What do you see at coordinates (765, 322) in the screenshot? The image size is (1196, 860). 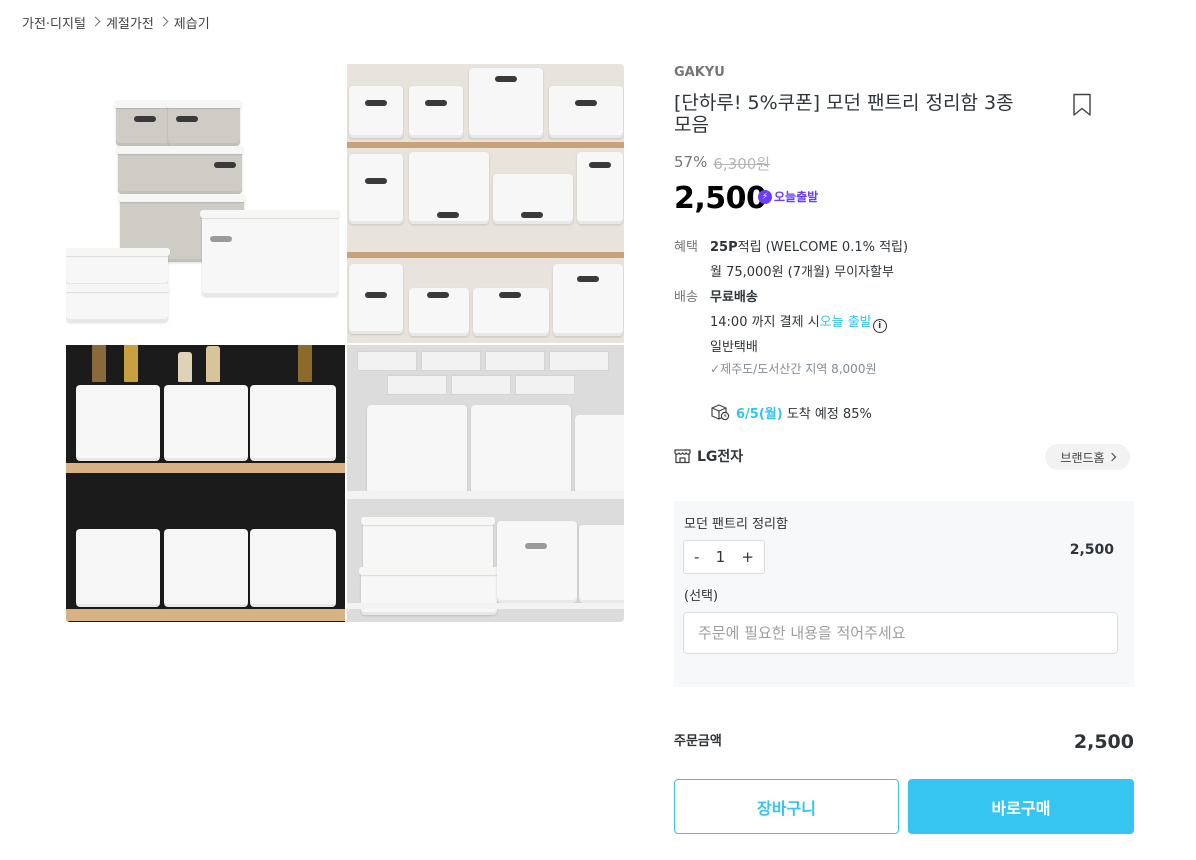 I see `deadline-prefix: 14:00 까지 결제 시` at bounding box center [765, 322].